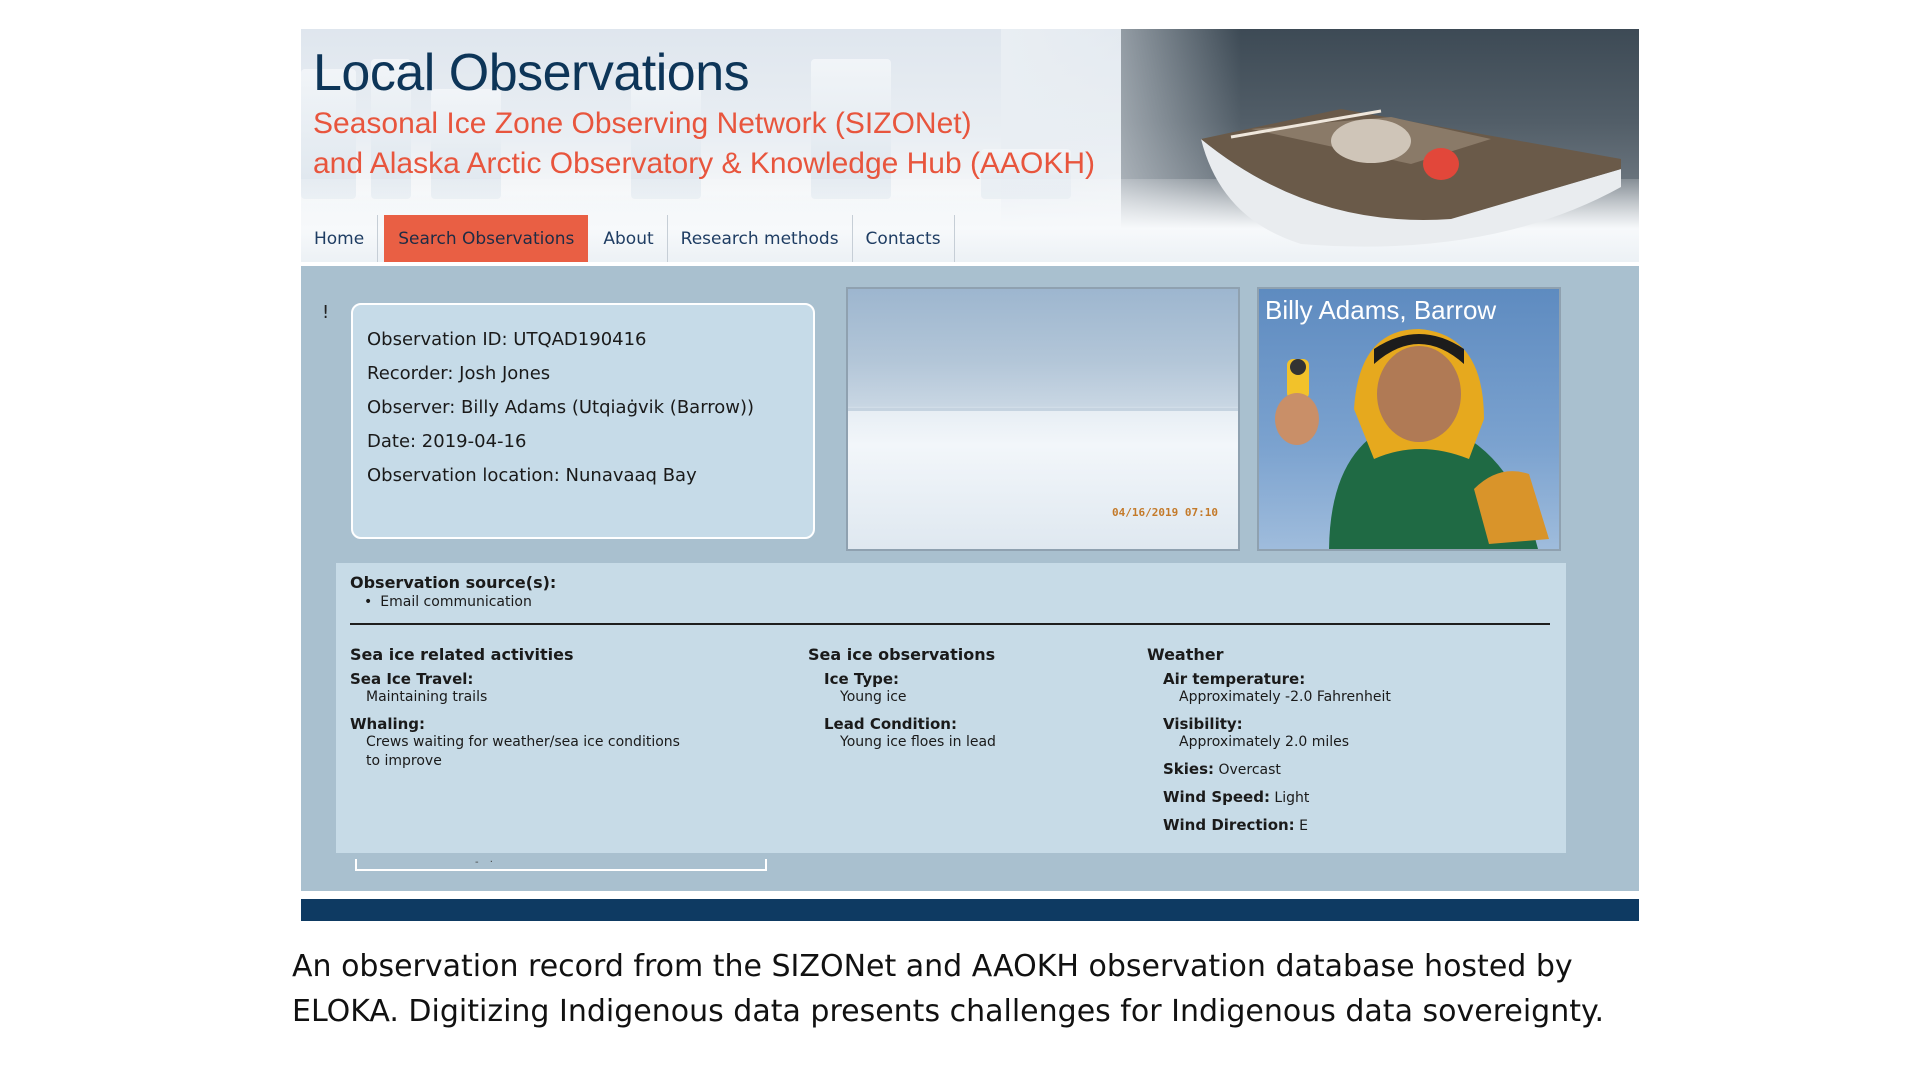 Image resolution: width=1920 pixels, height=1080 pixels. I want to click on sea-ice-travel-label: Sea Ice Travel:, so click(412, 679).